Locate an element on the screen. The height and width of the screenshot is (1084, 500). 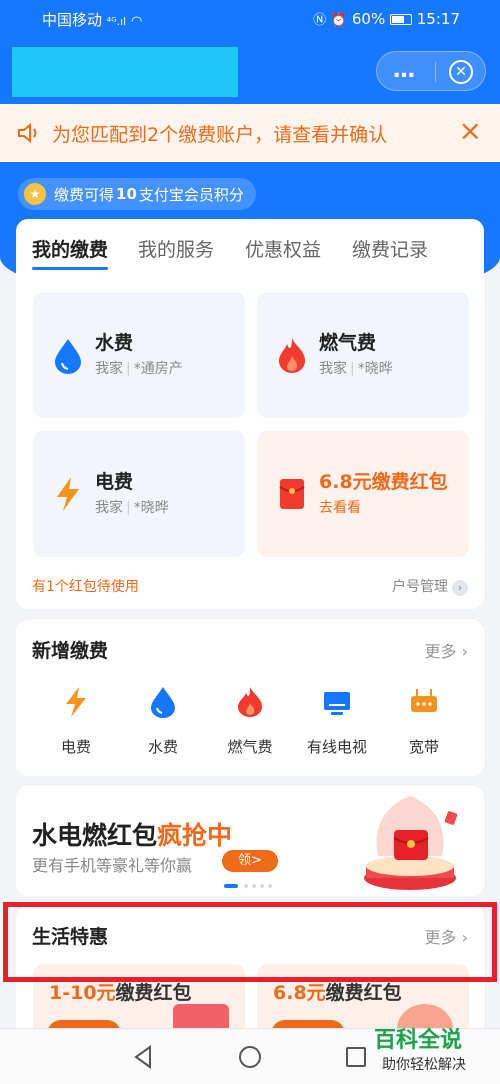
add-item-label: 宽带 is located at coordinates (423, 747).